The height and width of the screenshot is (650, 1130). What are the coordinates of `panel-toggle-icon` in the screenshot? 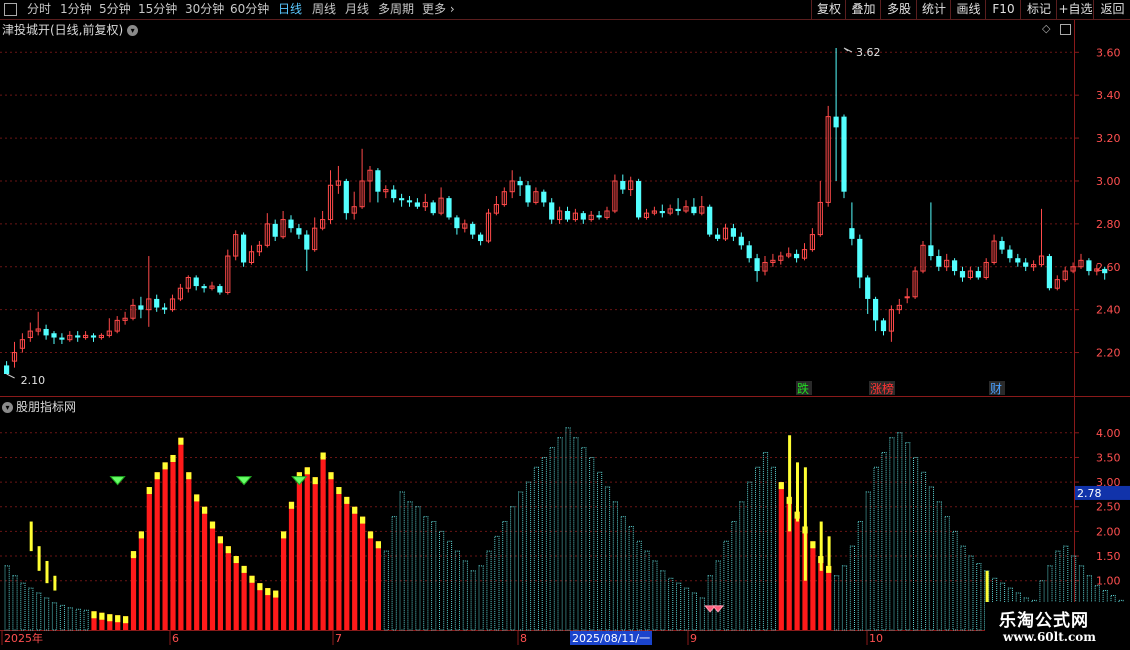 It's located at (1065, 29).